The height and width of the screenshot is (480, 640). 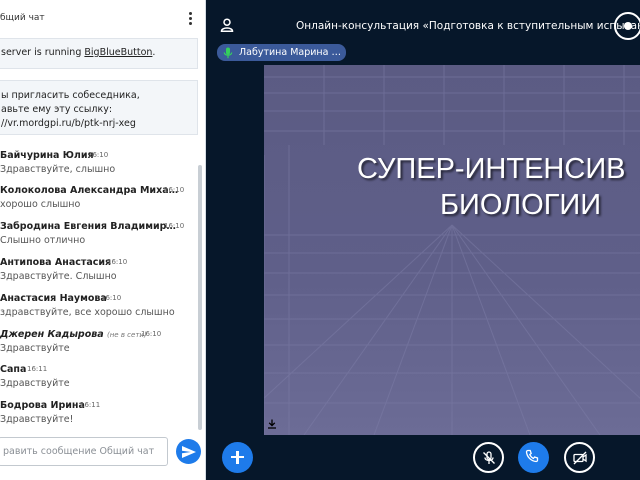 I want to click on message-sender: Байчурина Юлия, so click(x=47, y=155).